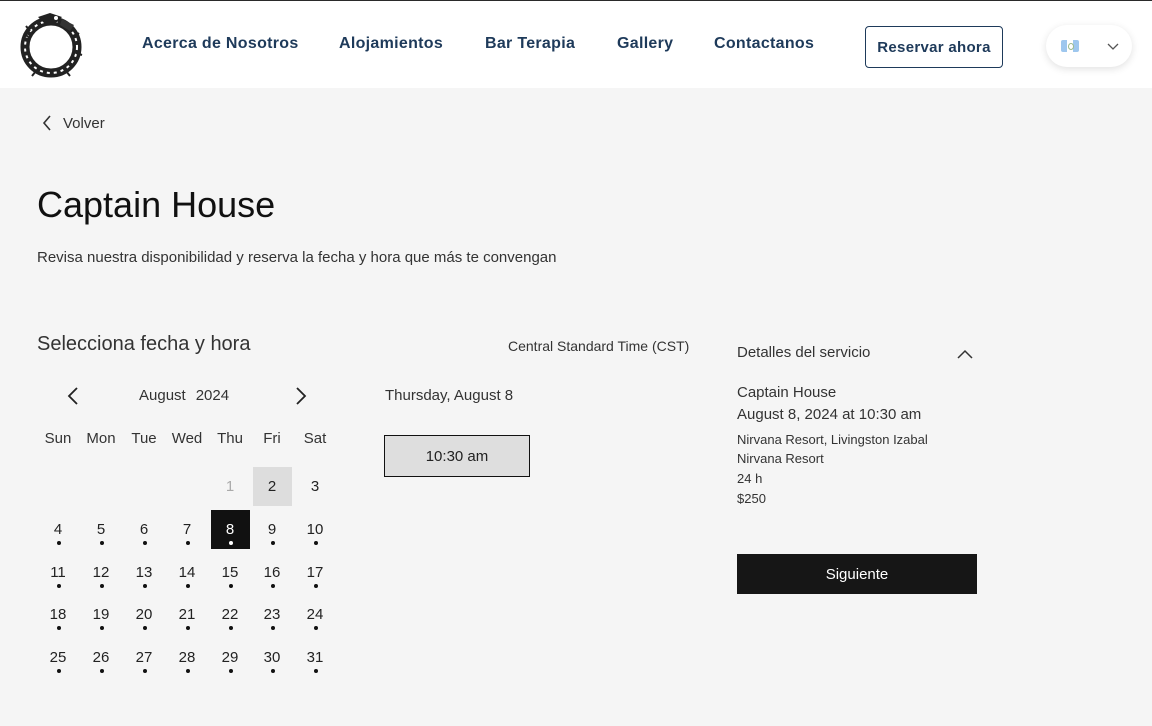 Image resolution: width=1152 pixels, height=726 pixels. What do you see at coordinates (857, 574) in the screenshot?
I see `siguiente-button: Siguiente` at bounding box center [857, 574].